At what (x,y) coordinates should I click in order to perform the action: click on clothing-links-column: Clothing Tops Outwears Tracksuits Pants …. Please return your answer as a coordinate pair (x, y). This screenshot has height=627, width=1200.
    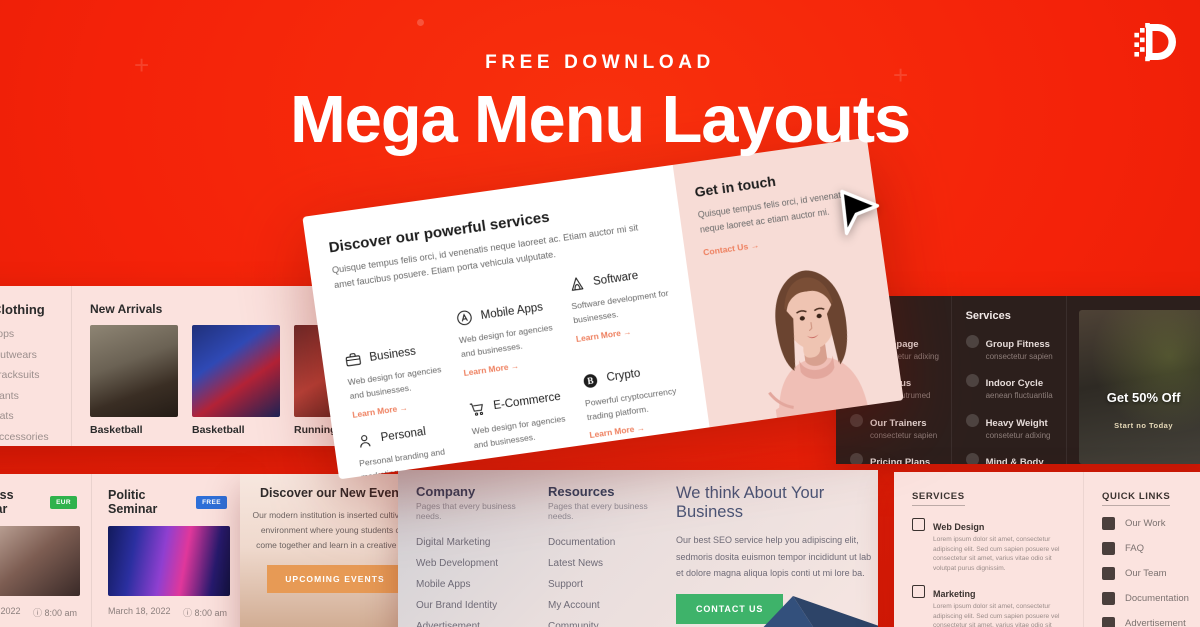
    Looking at the image, I should click on (36, 366).